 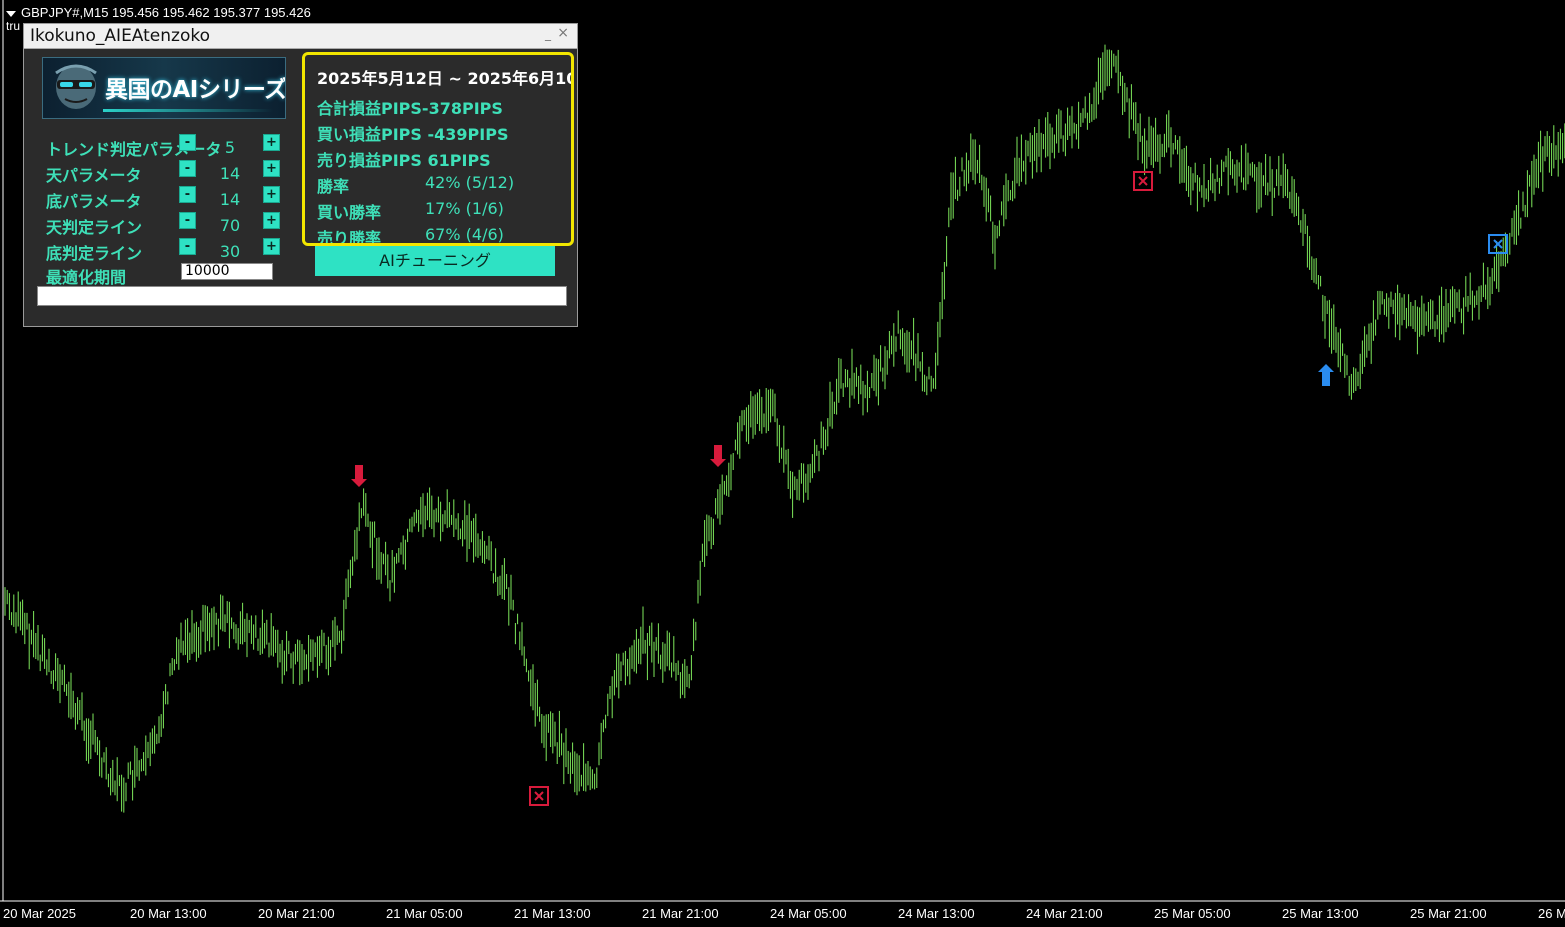 What do you see at coordinates (296, 913) in the screenshot?
I see `time-label: 20 Mar 21:00` at bounding box center [296, 913].